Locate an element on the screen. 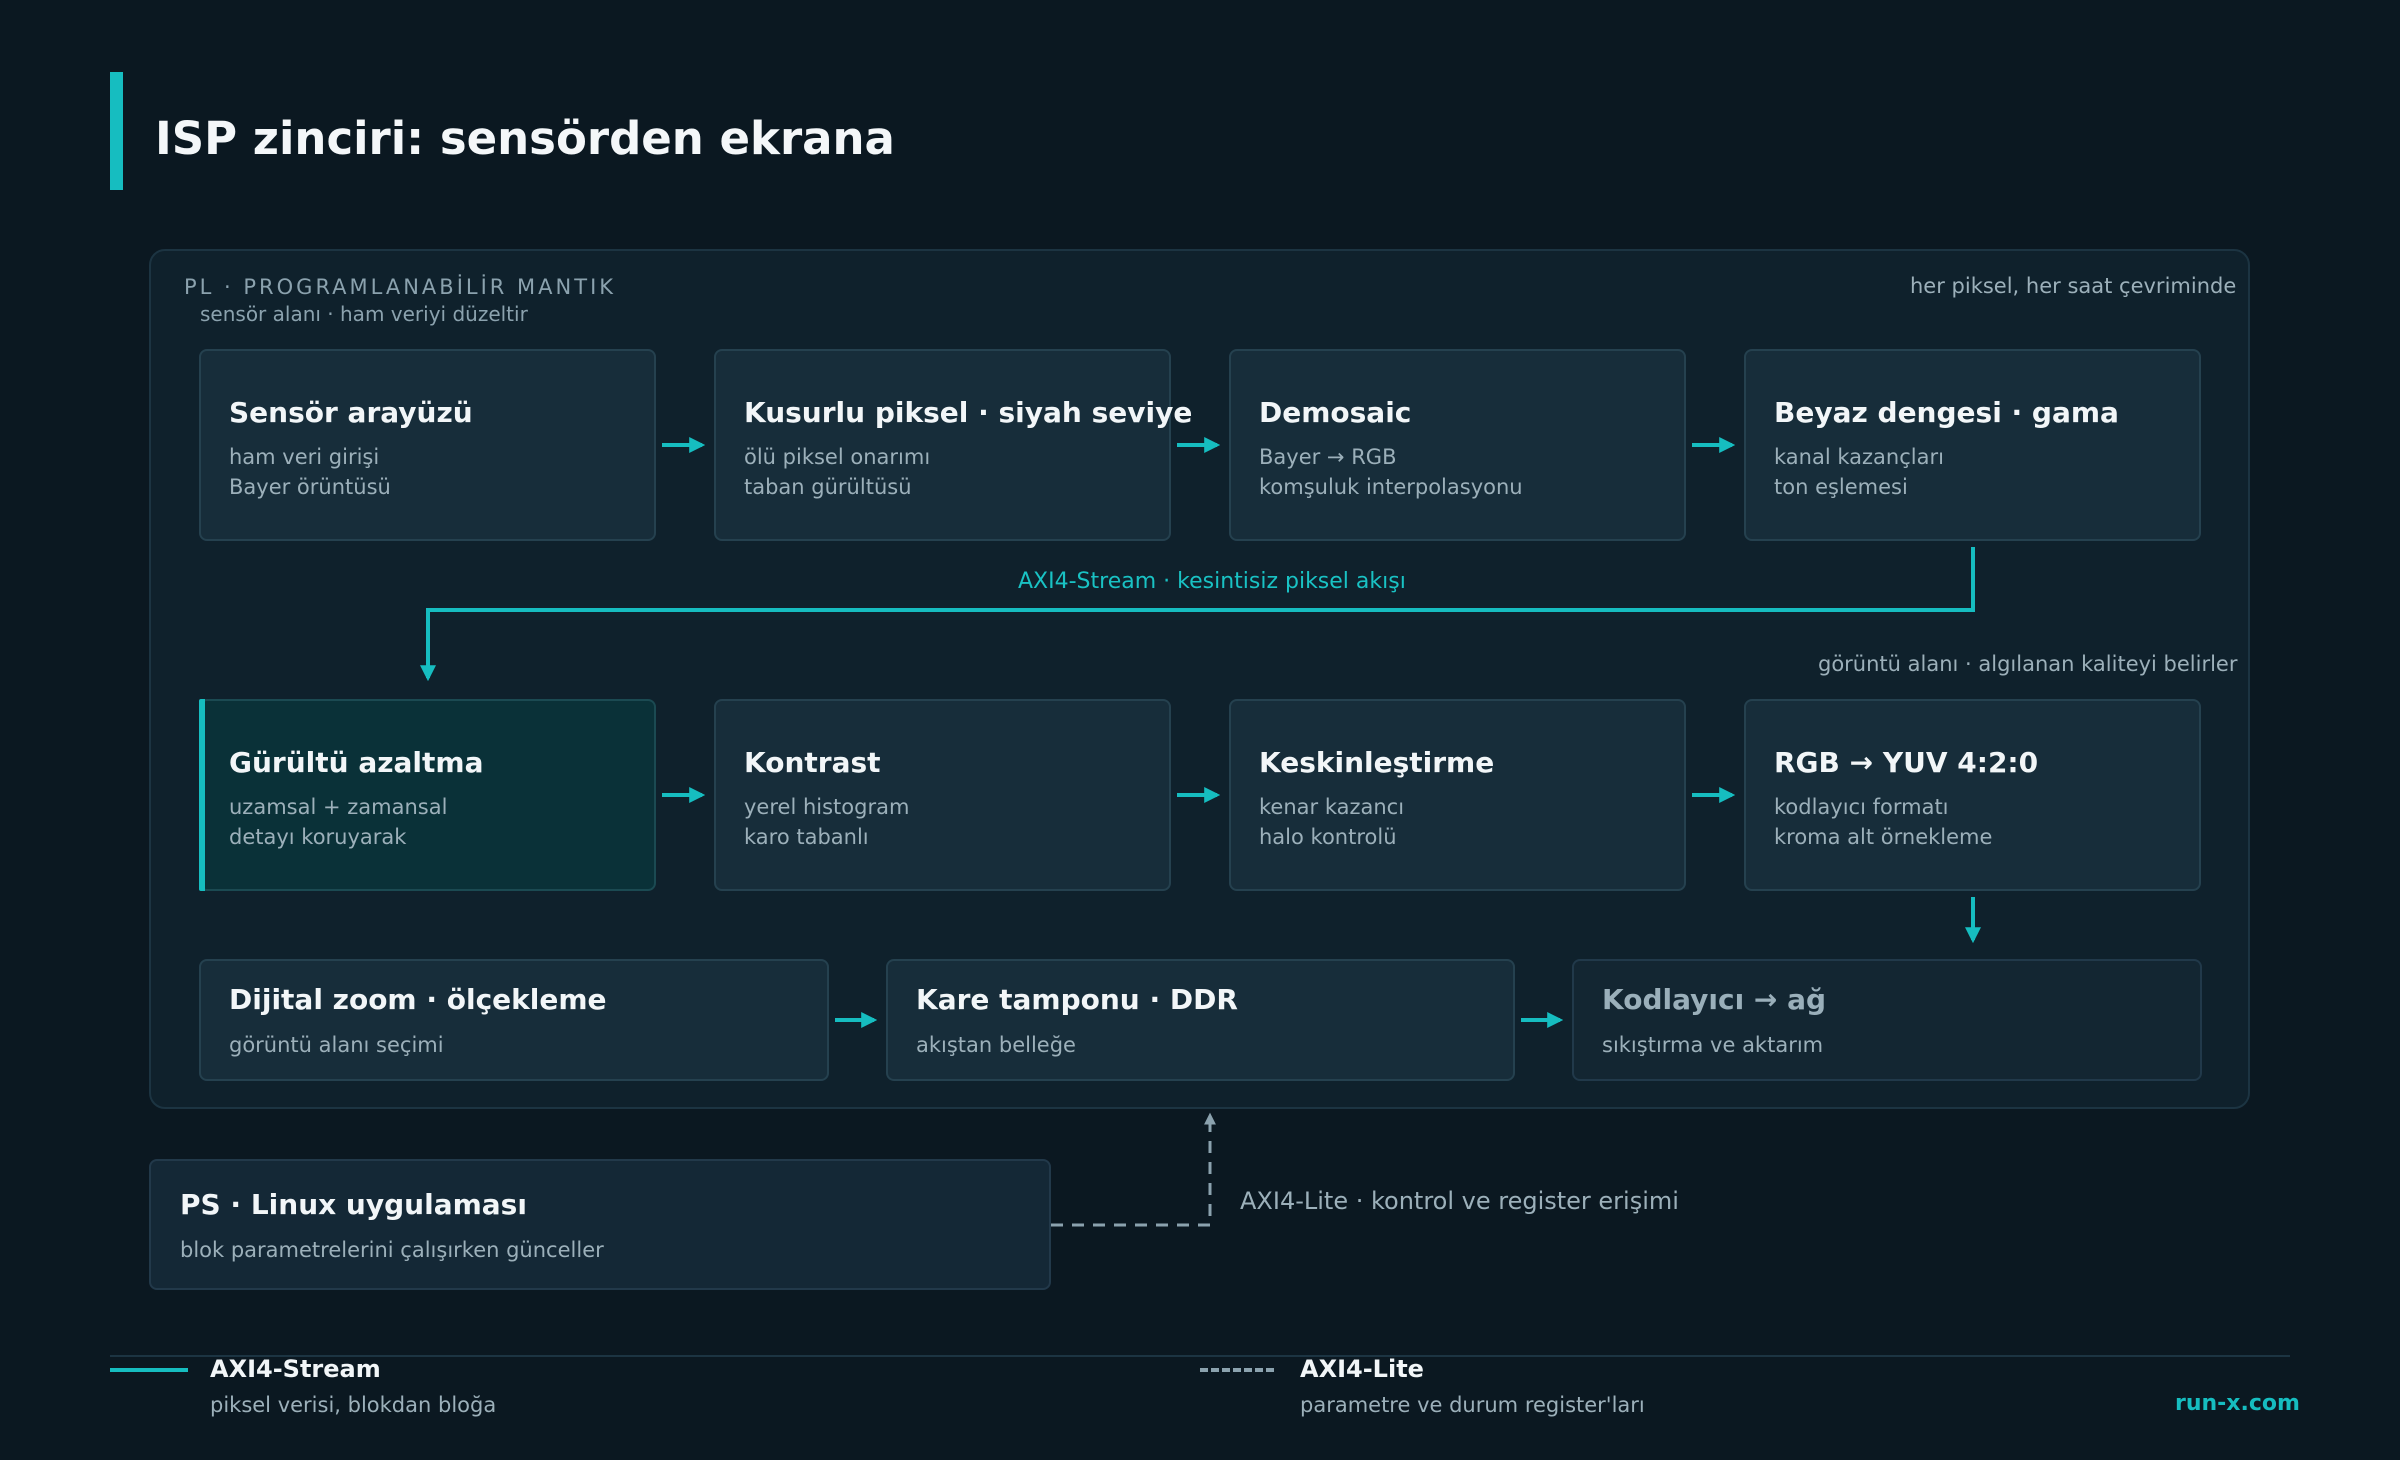 The height and width of the screenshot is (1460, 2400). stream-wrap-arrow is located at coordinates (1197, 614).